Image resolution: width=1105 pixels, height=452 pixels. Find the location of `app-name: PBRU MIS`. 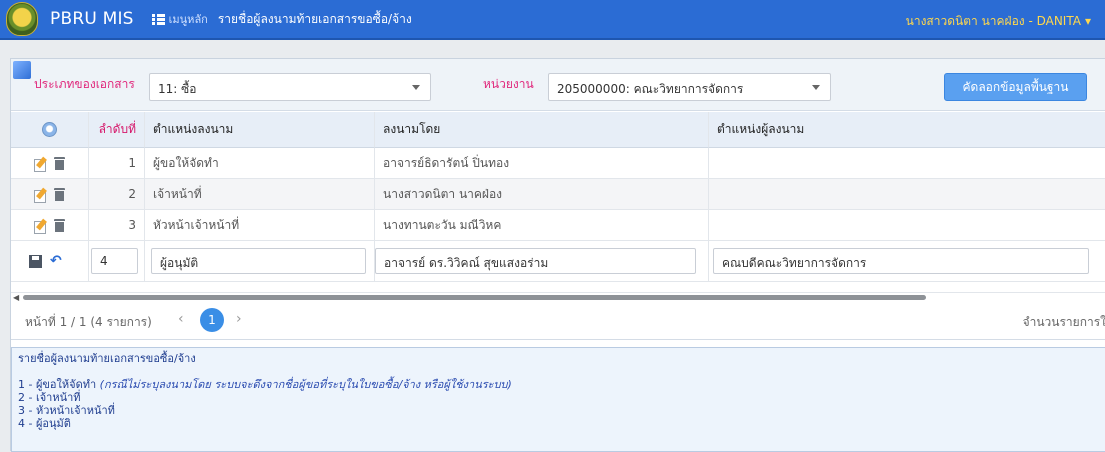

app-name: PBRU MIS is located at coordinates (92, 19).